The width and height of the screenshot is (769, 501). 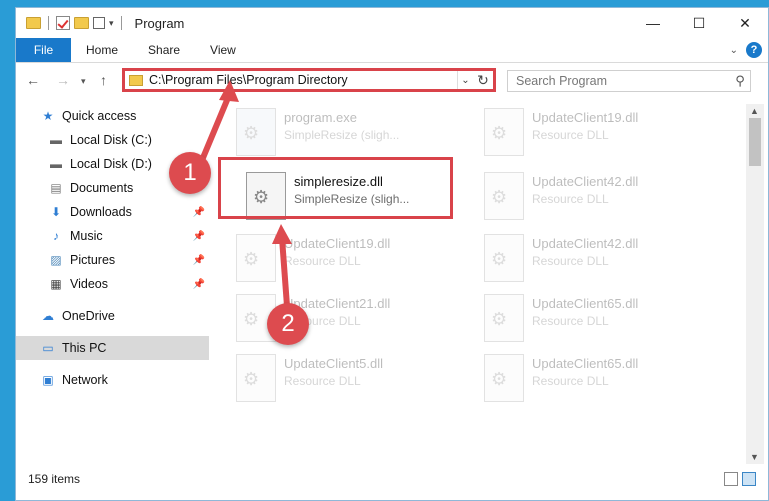 What do you see at coordinates (48, 380) in the screenshot?
I see `network-icon: ▣` at bounding box center [48, 380].